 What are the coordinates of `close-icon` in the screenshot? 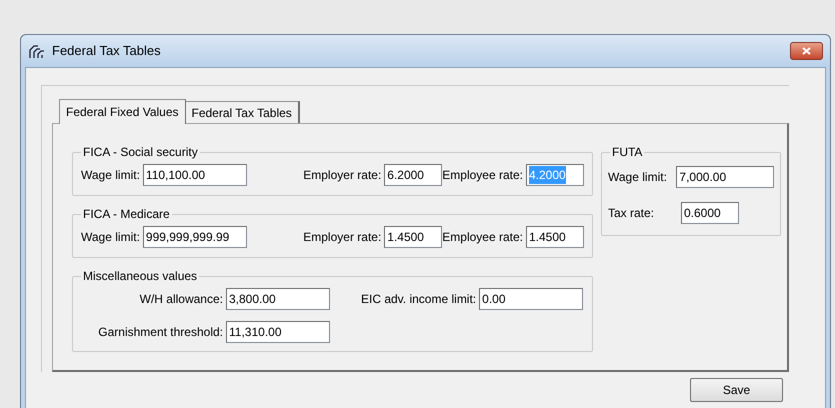 It's located at (806, 51).